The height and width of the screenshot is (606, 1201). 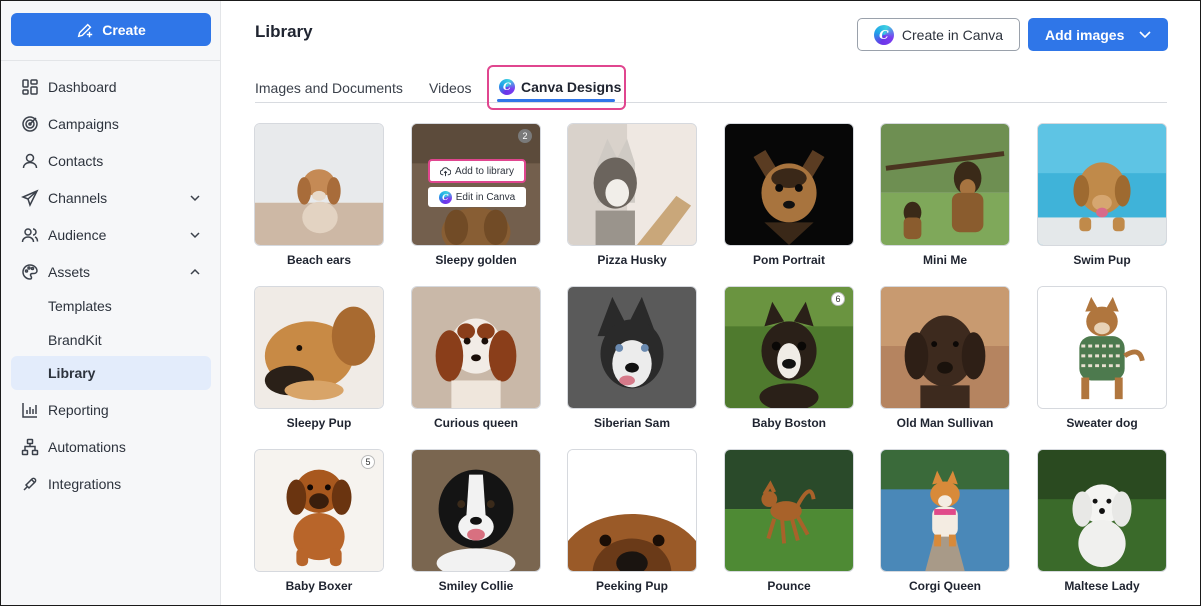 I want to click on image-card: Curious queen, so click(x=476, y=358).